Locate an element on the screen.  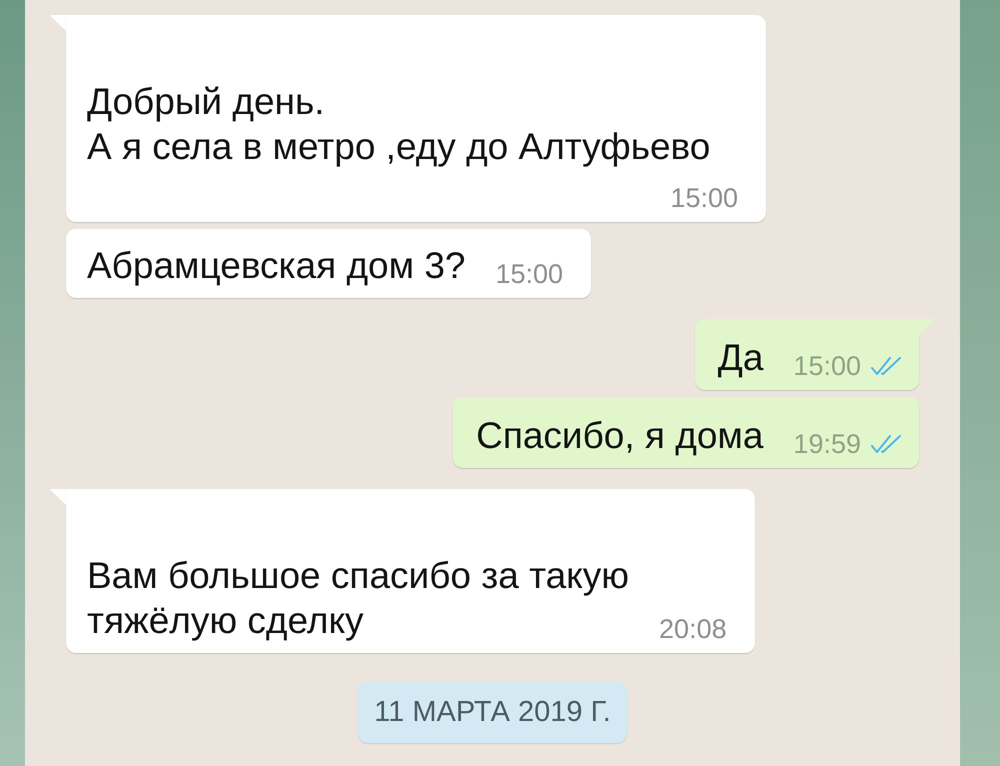
message-time: 19:59 is located at coordinates (827, 444).